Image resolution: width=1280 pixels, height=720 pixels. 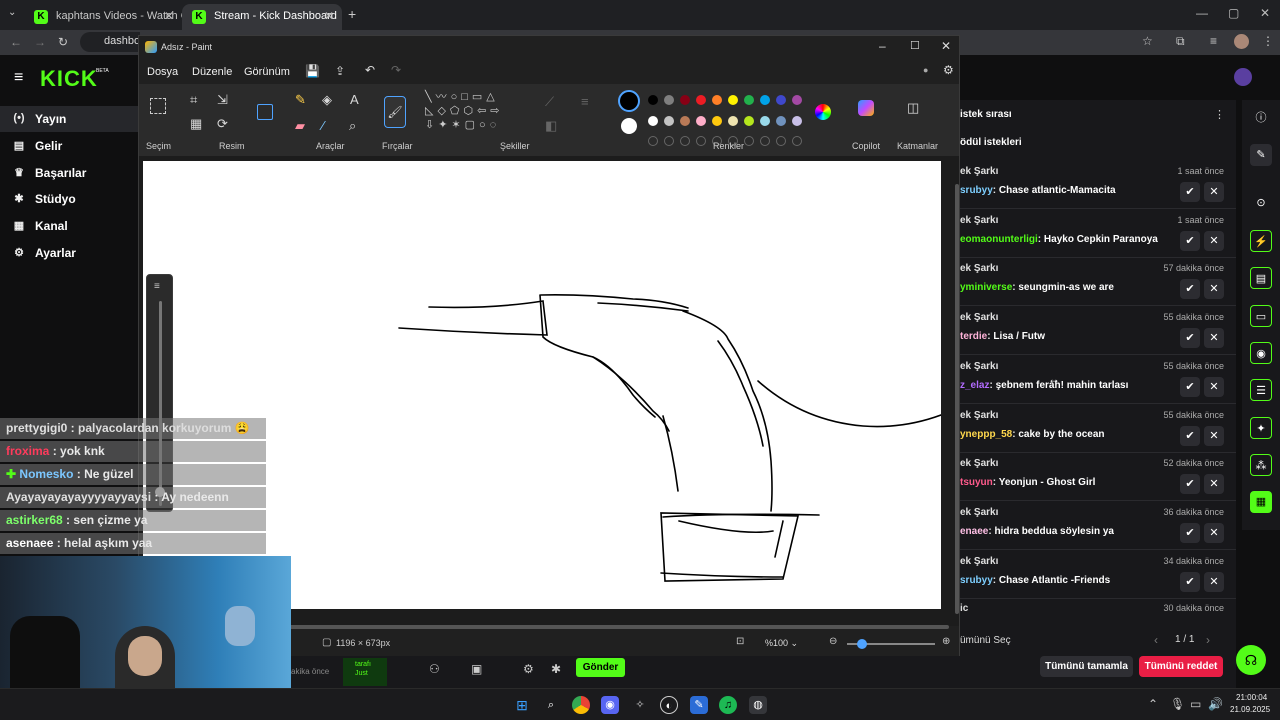 What do you see at coordinates (262, 17) in the screenshot?
I see `tab-stream-dashboard: K Stream - Kick Dashboard ✕` at bounding box center [262, 17].